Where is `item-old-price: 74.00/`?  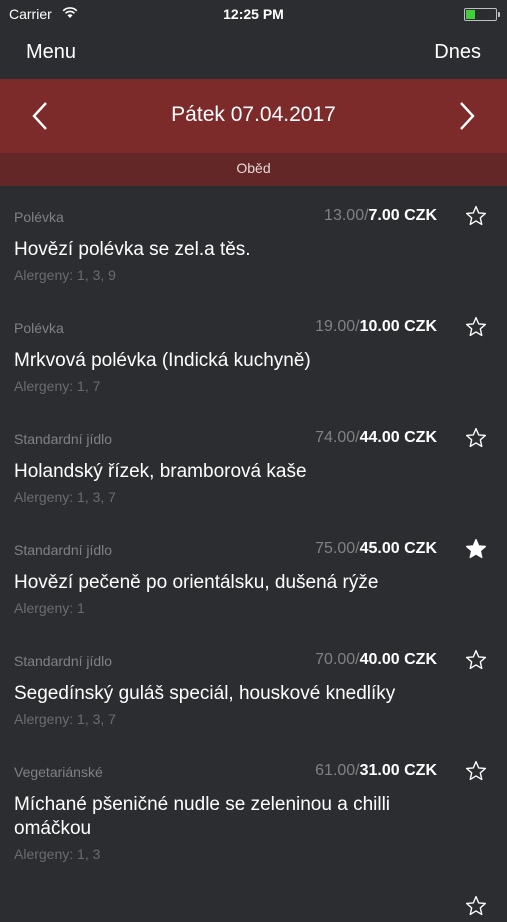
item-old-price: 74.00/ is located at coordinates (337, 437).